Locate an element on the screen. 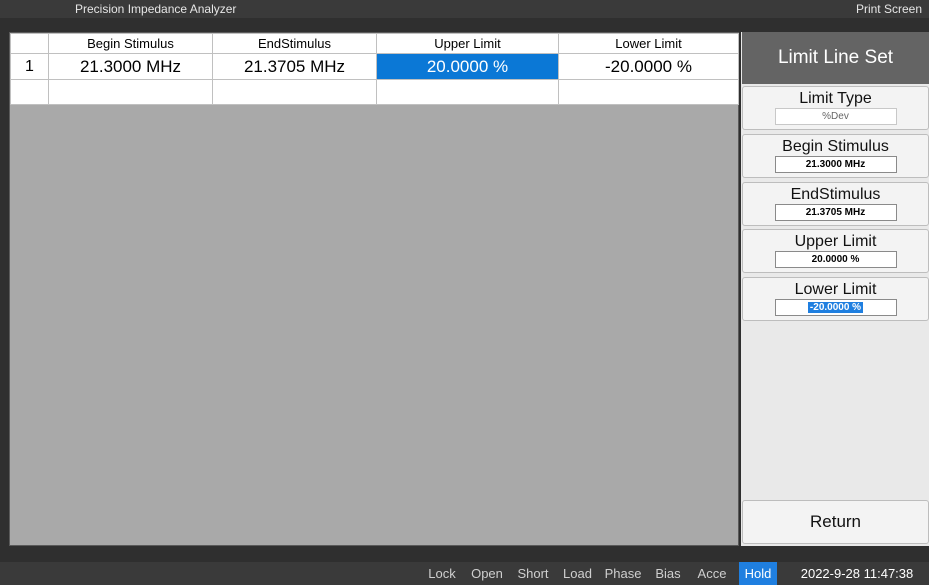  upper-limit-softkey: Upper Limit 20.0000 % is located at coordinates (835, 251).